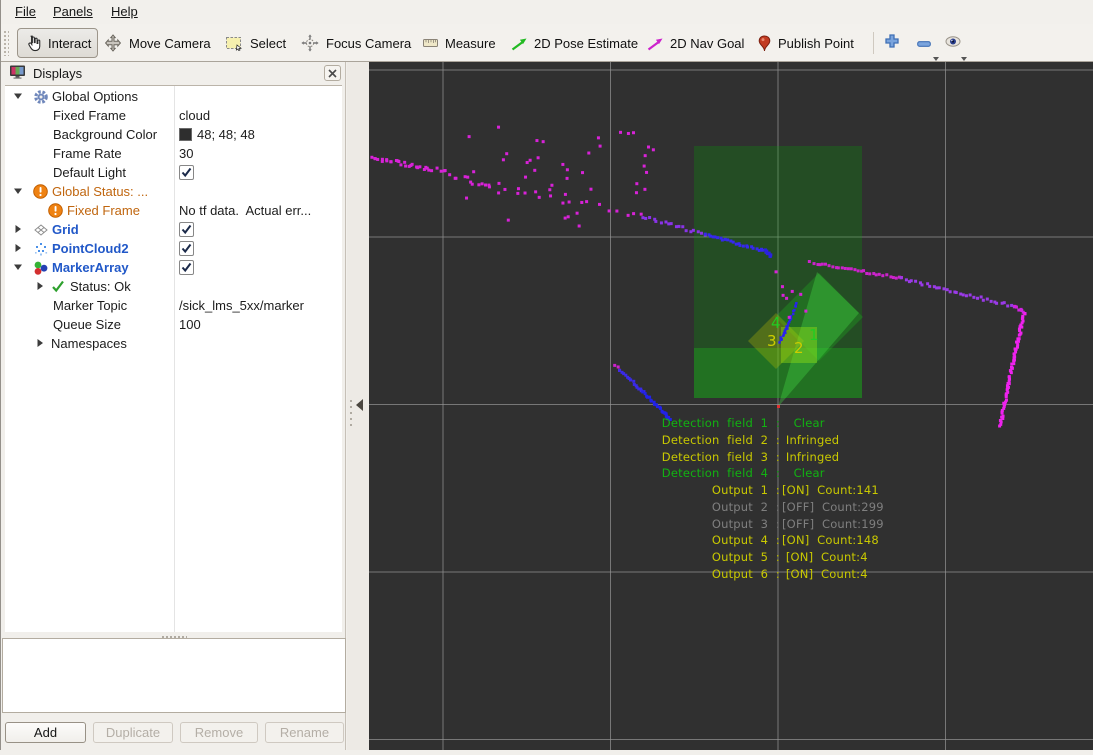 The image size is (1093, 755). What do you see at coordinates (89, 172) in the screenshot?
I see `tree-label: Default Light` at bounding box center [89, 172].